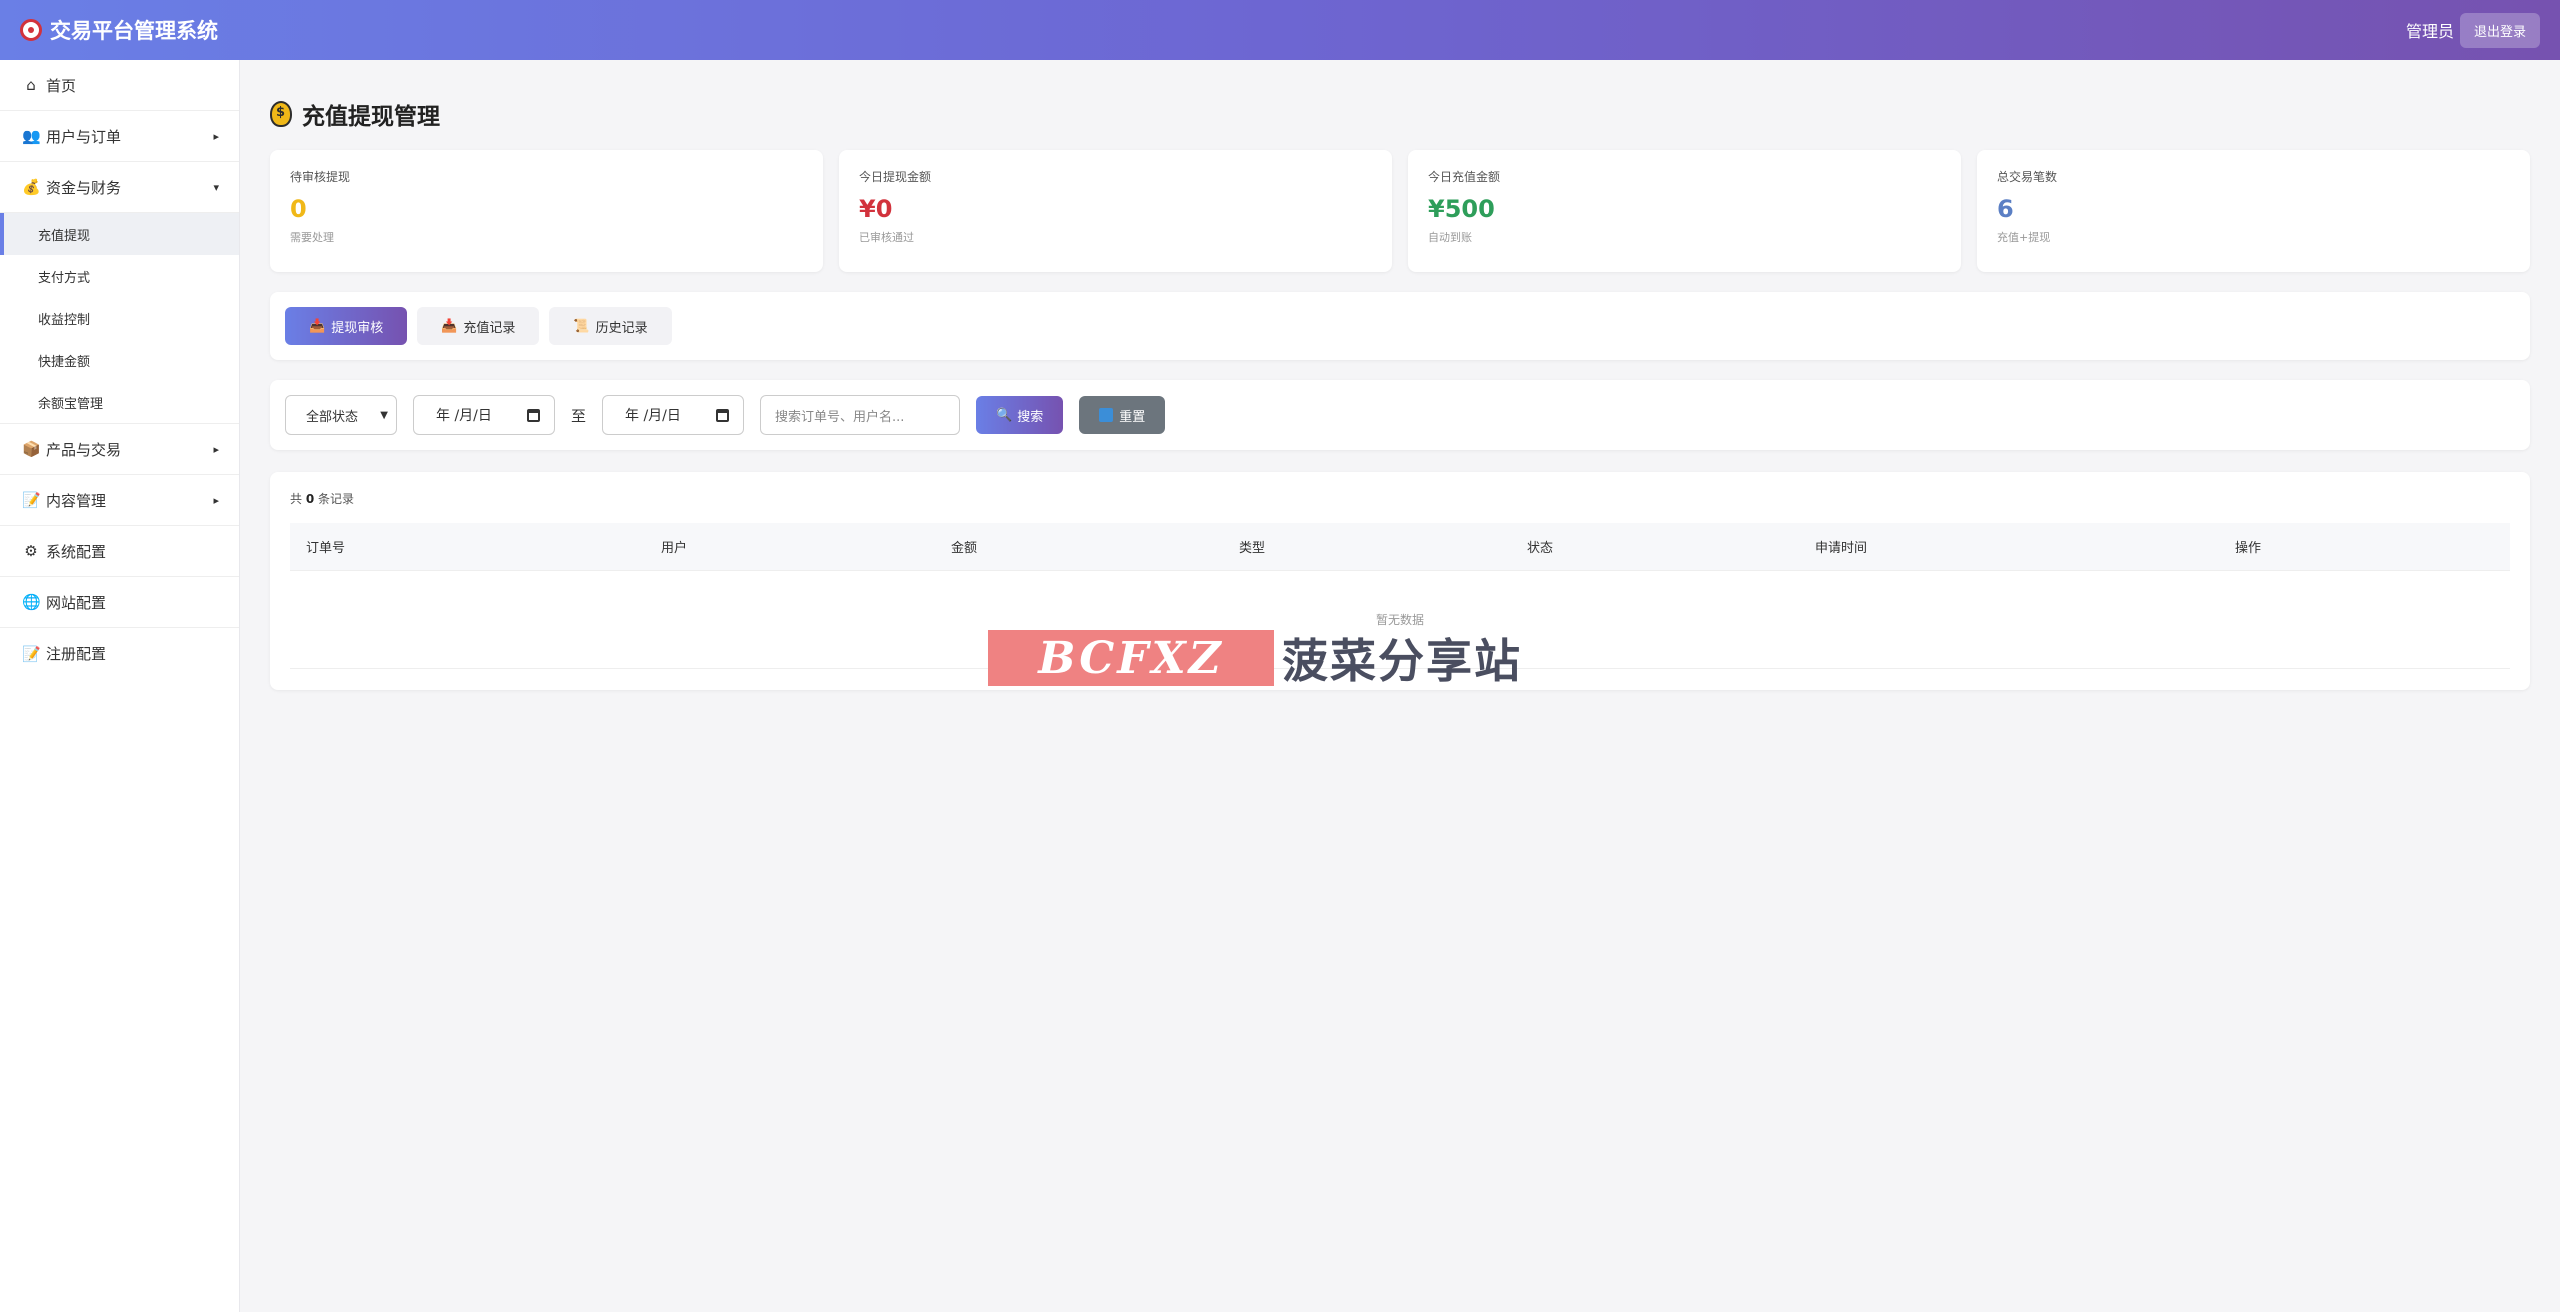  What do you see at coordinates (2024, 237) in the screenshot?
I see `stat-note: 充值+提现` at bounding box center [2024, 237].